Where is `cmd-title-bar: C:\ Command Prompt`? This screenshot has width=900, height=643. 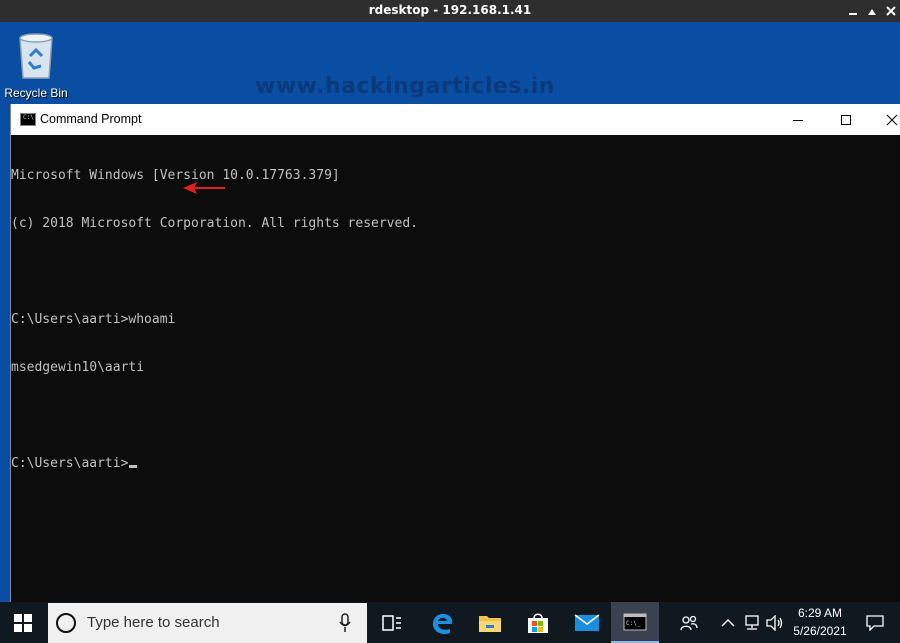 cmd-title-bar: C:\ Command Prompt is located at coordinates (455, 119).